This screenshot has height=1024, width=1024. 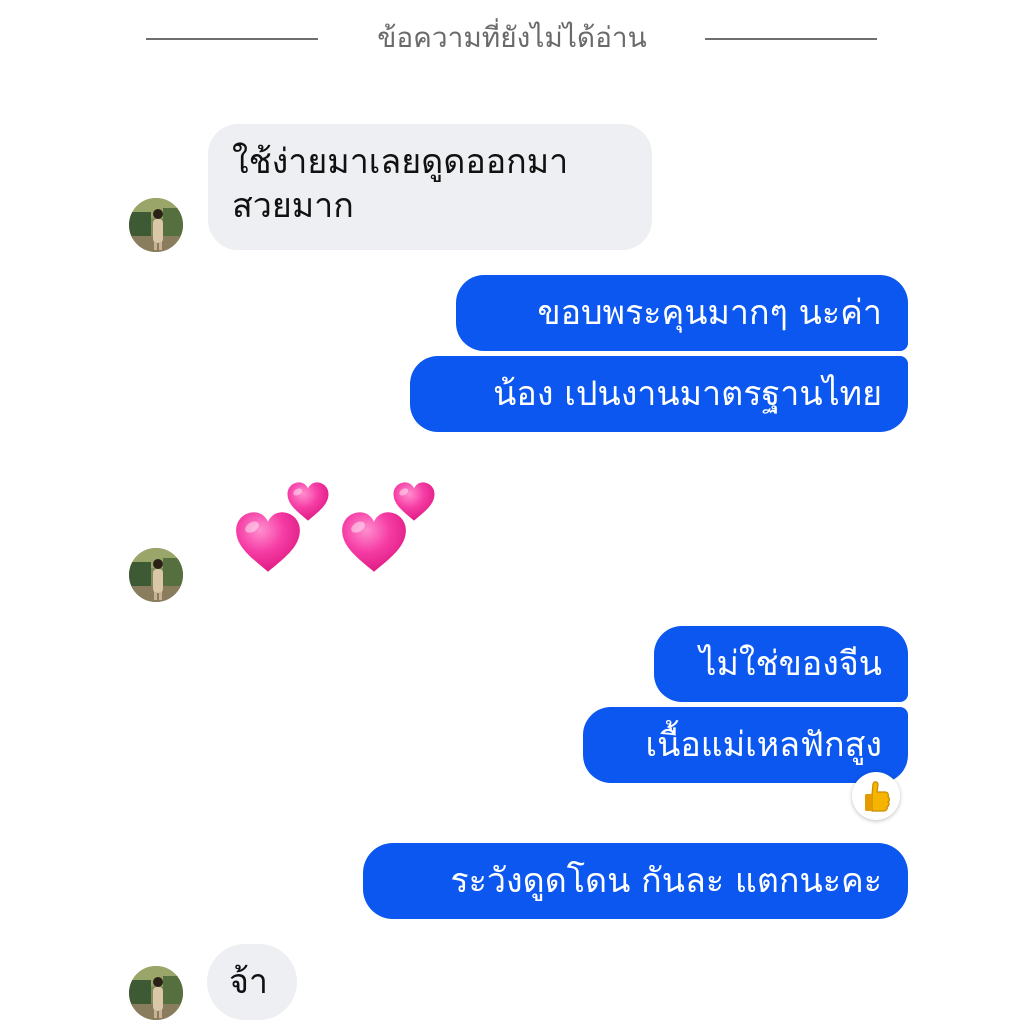 What do you see at coordinates (249, 982) in the screenshot?
I see `message-text: จ้า` at bounding box center [249, 982].